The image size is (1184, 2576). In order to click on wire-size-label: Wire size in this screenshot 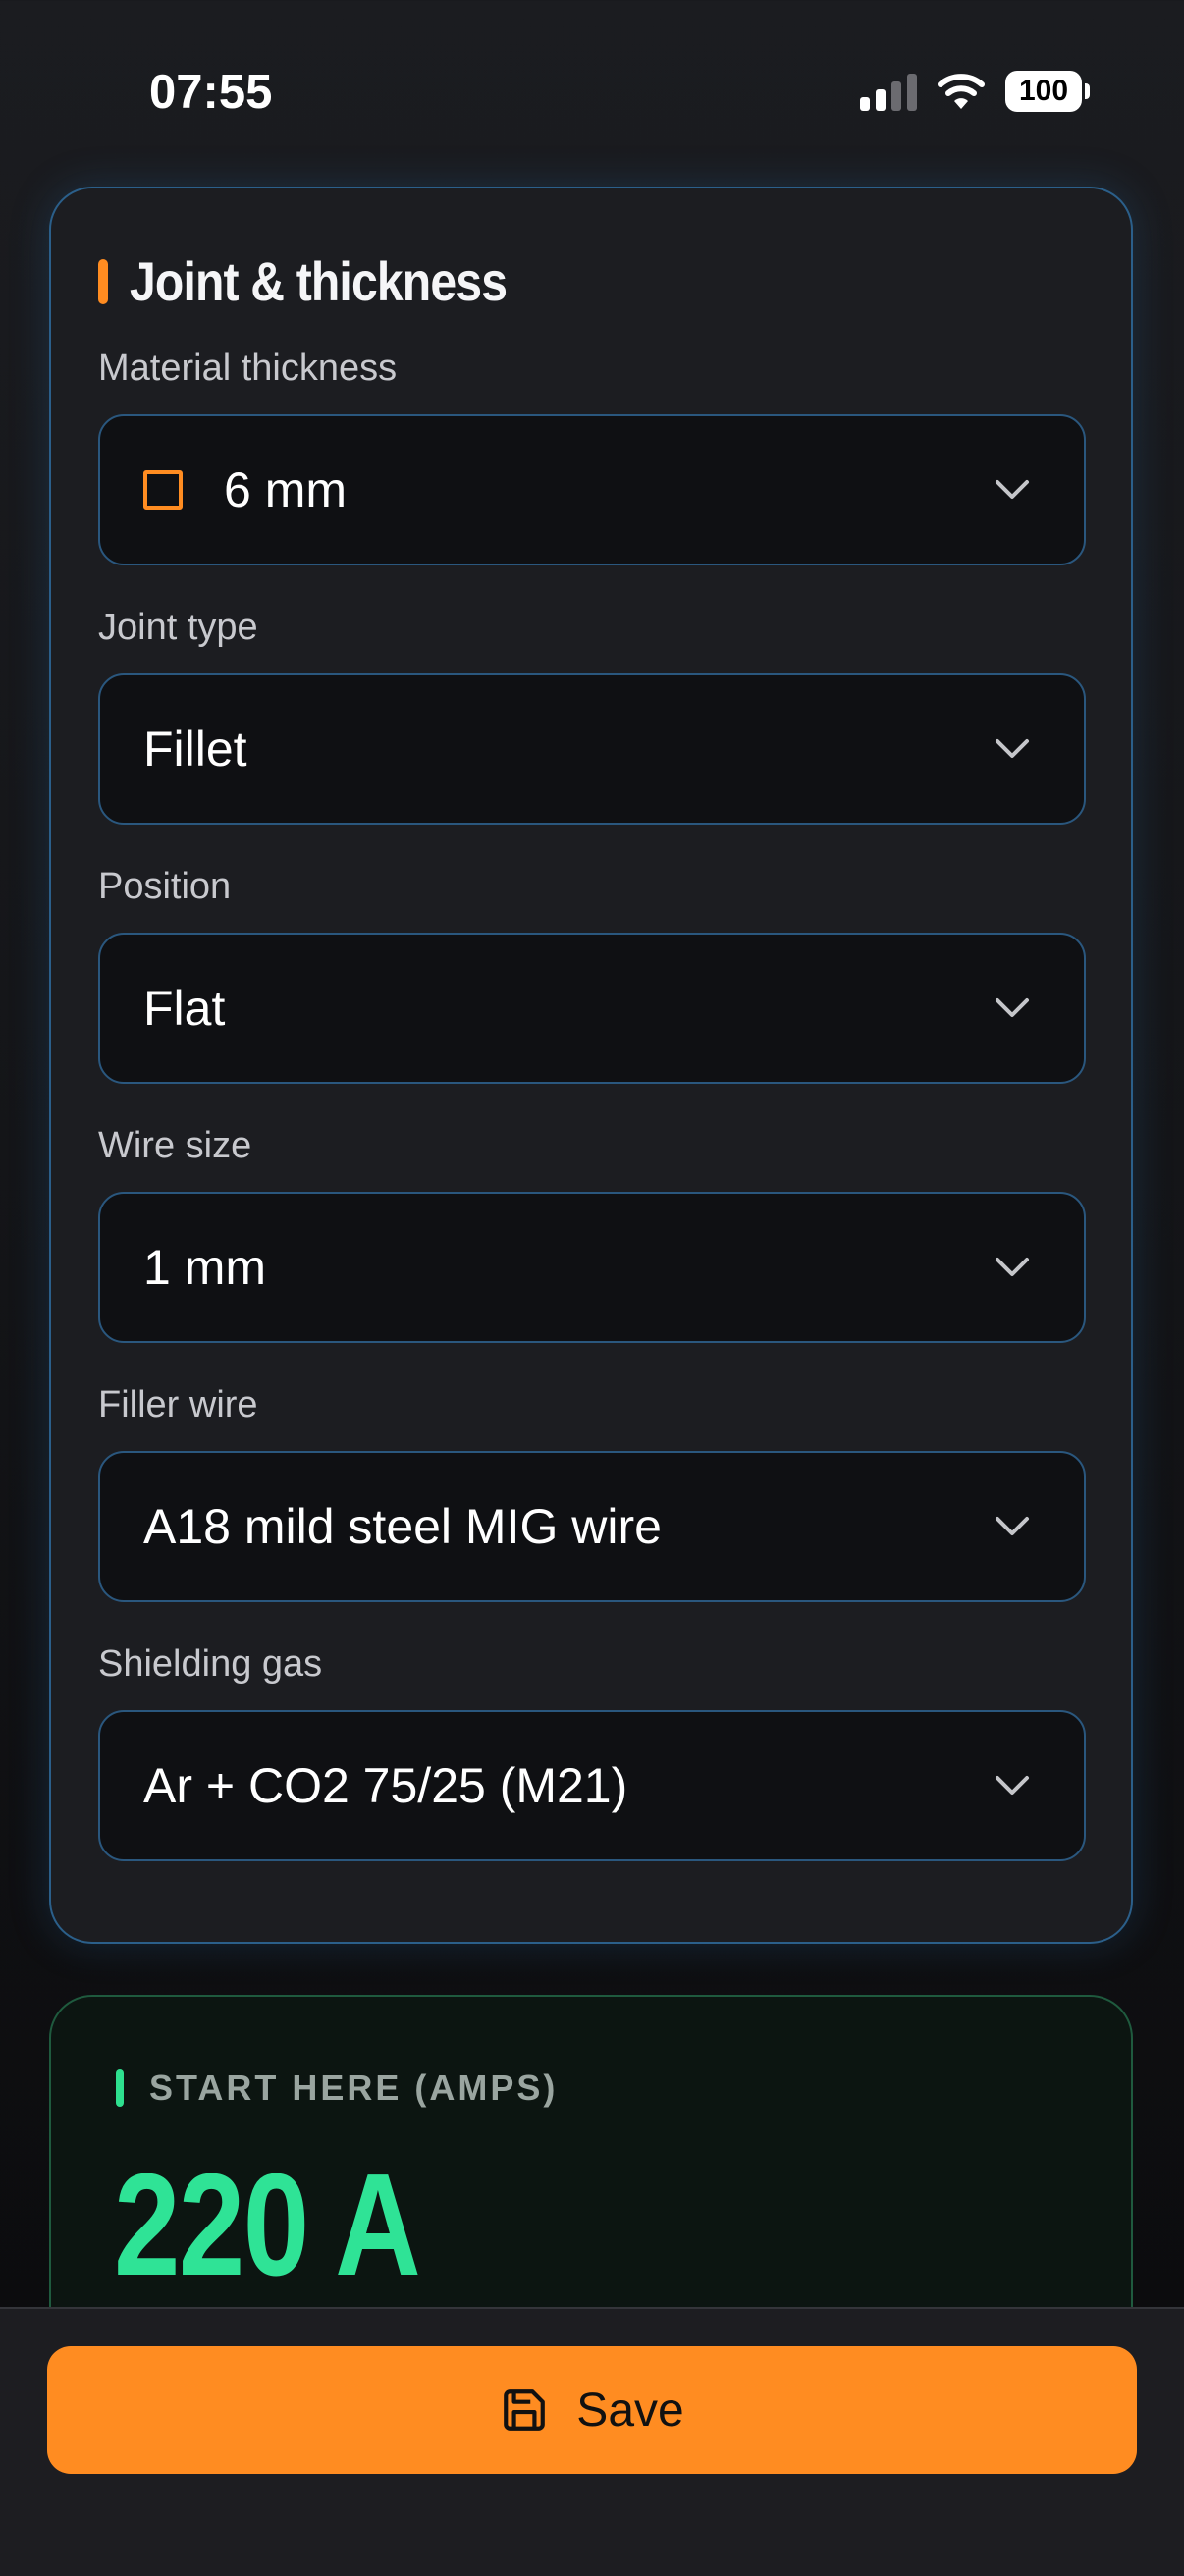, I will do `click(175, 1145)`.